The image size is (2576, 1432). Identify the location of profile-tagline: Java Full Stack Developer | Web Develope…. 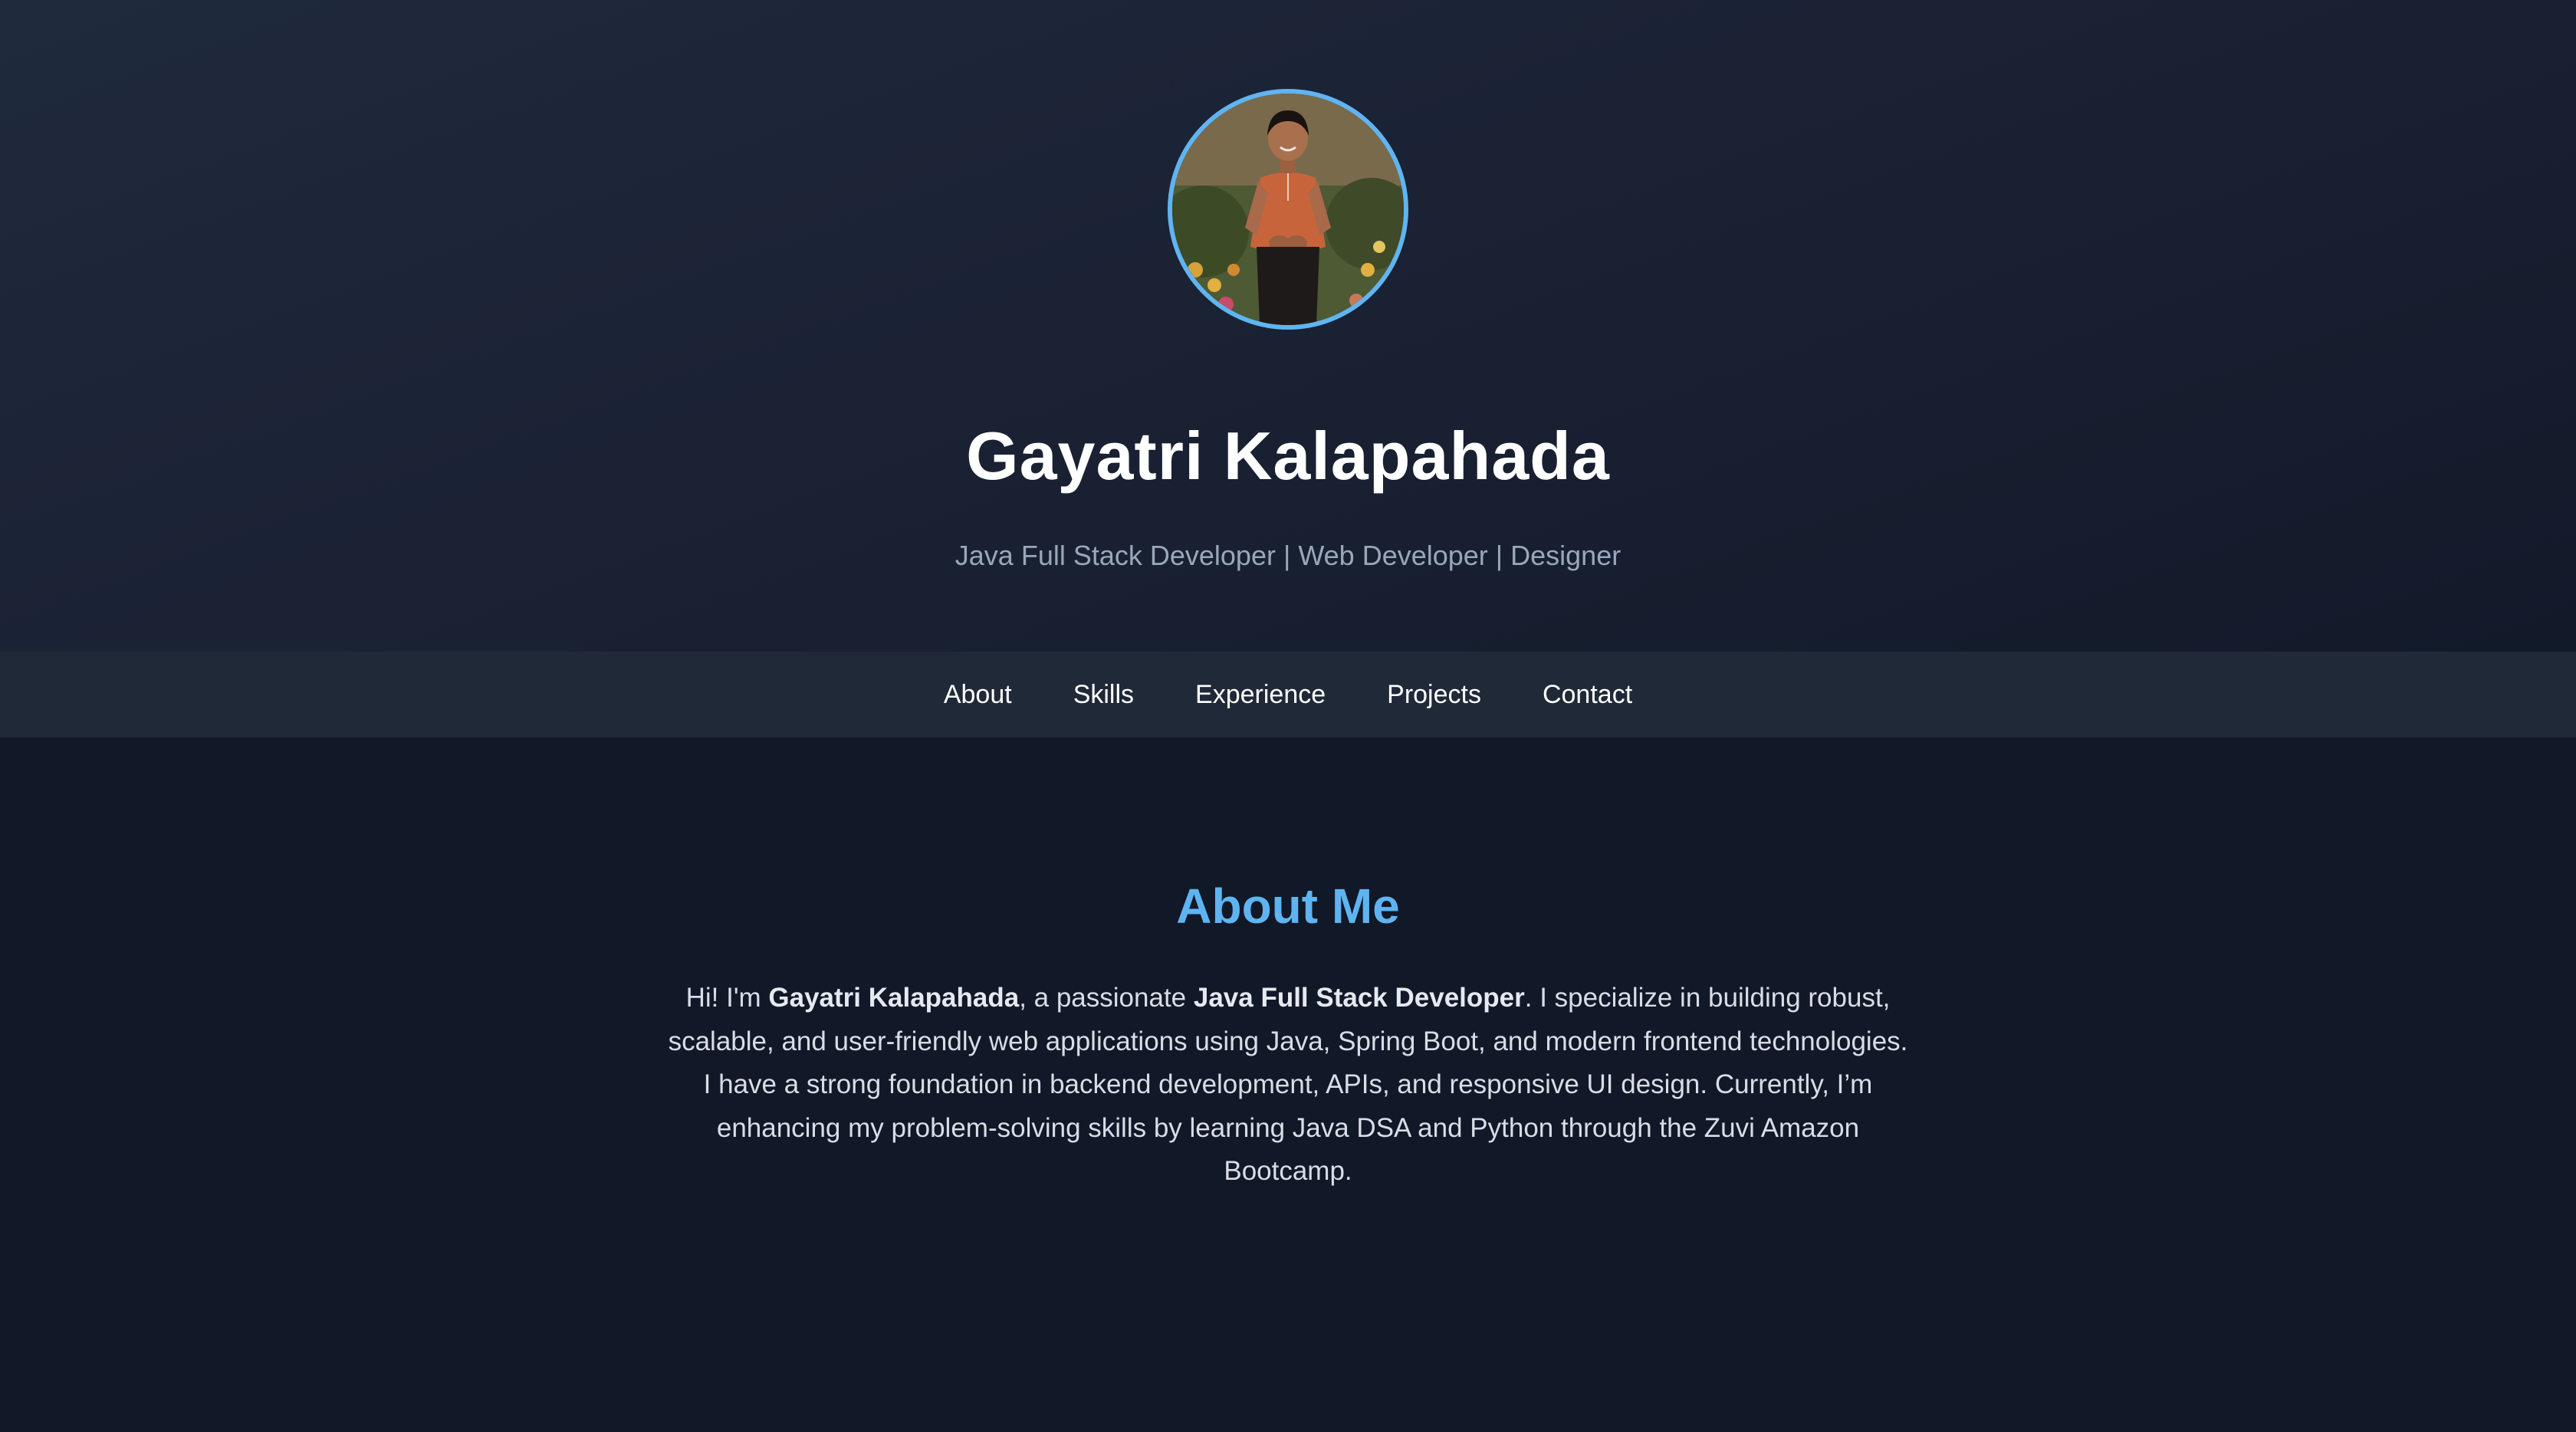
(1288, 555).